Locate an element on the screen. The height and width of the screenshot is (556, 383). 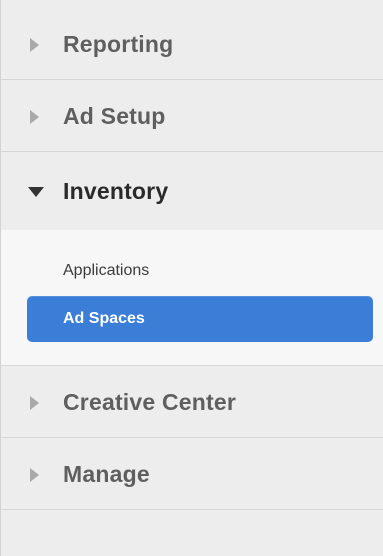
nav-section-reporting: Reporting is located at coordinates (192, 45).